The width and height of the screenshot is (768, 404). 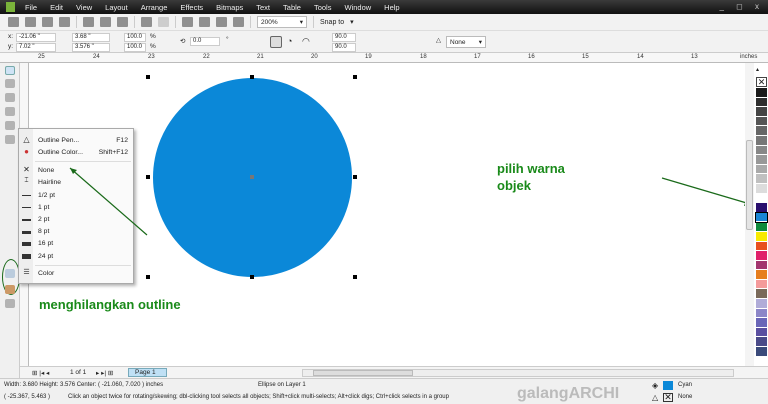 What do you see at coordinates (757, 69) in the screenshot?
I see `palette-scroll-up-icon: ▴` at bounding box center [757, 69].